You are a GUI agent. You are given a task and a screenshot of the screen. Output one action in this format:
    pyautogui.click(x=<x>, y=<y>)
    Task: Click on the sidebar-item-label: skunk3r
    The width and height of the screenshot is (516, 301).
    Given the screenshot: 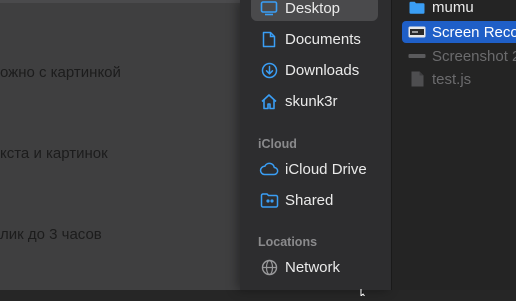 What is the action you would take?
    pyautogui.click(x=311, y=101)
    